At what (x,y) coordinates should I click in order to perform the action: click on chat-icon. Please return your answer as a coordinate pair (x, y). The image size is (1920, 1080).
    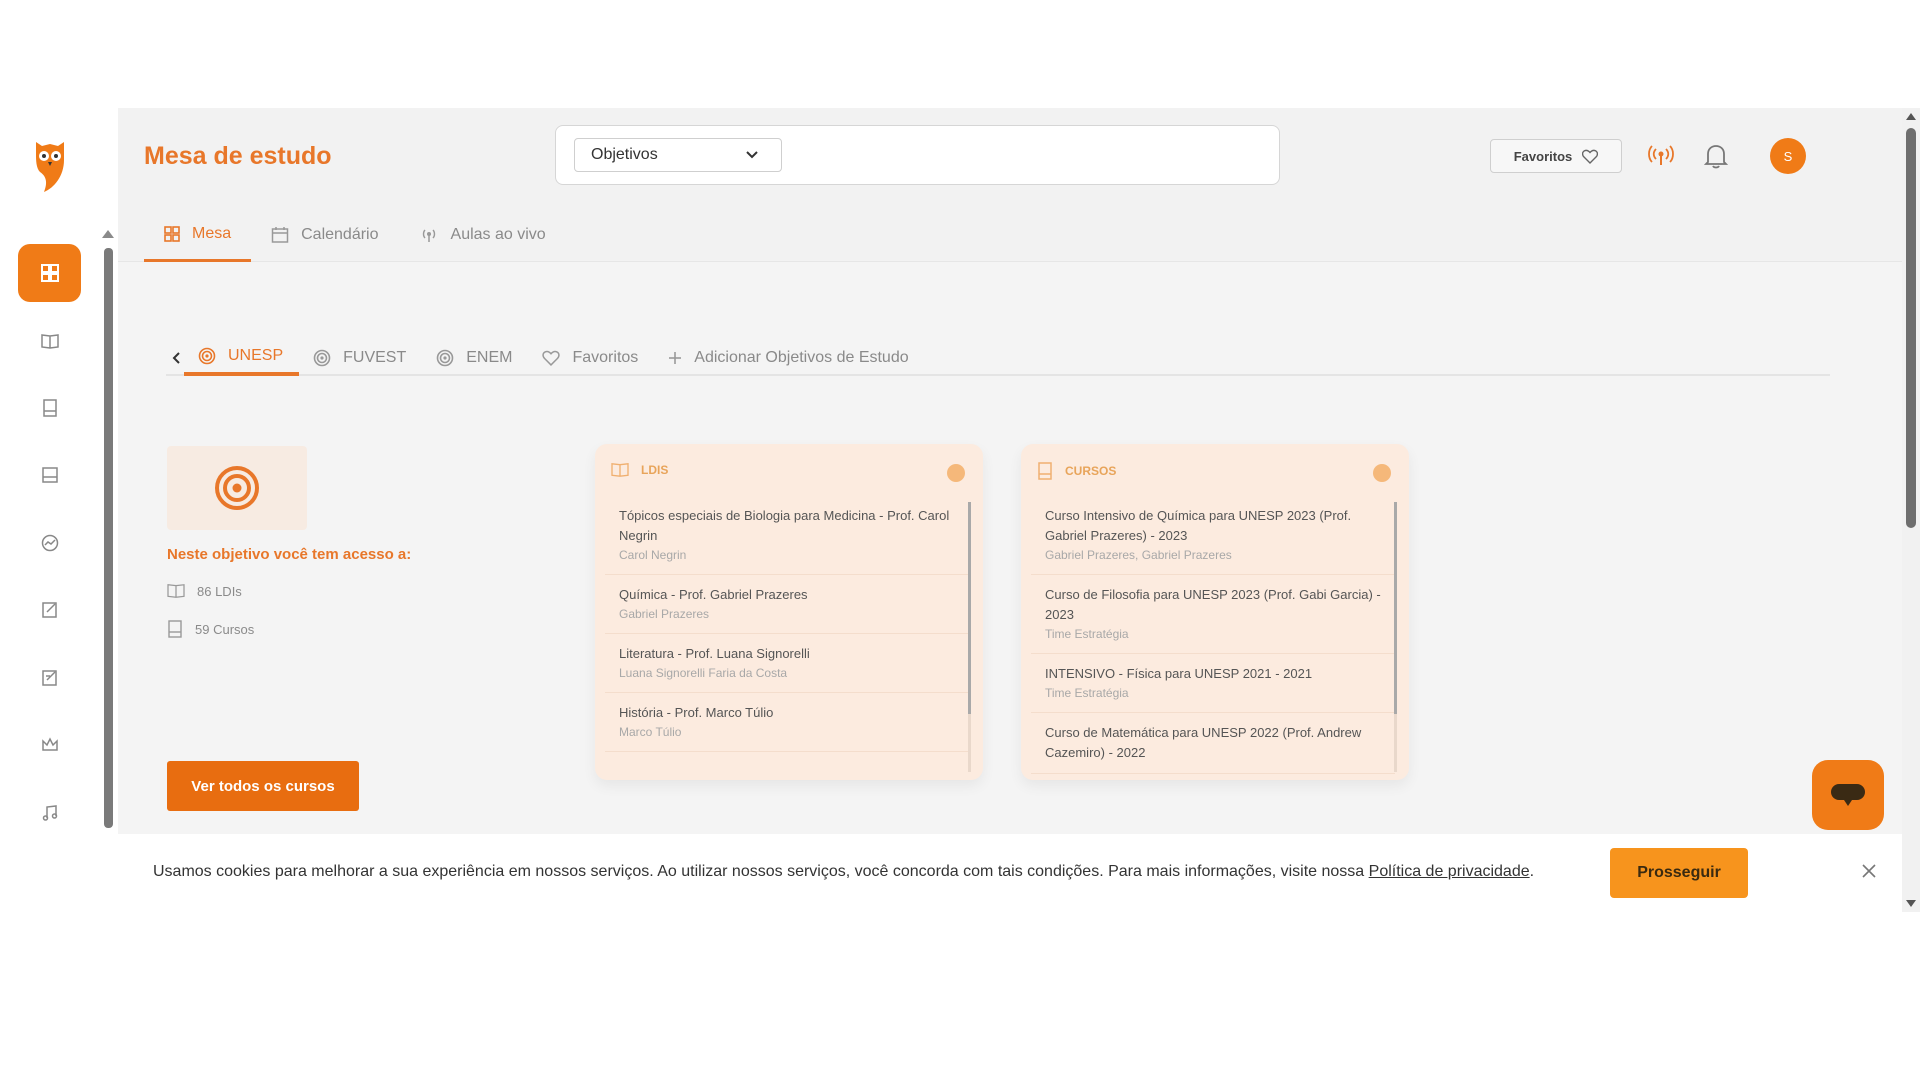
    Looking at the image, I should click on (1848, 795).